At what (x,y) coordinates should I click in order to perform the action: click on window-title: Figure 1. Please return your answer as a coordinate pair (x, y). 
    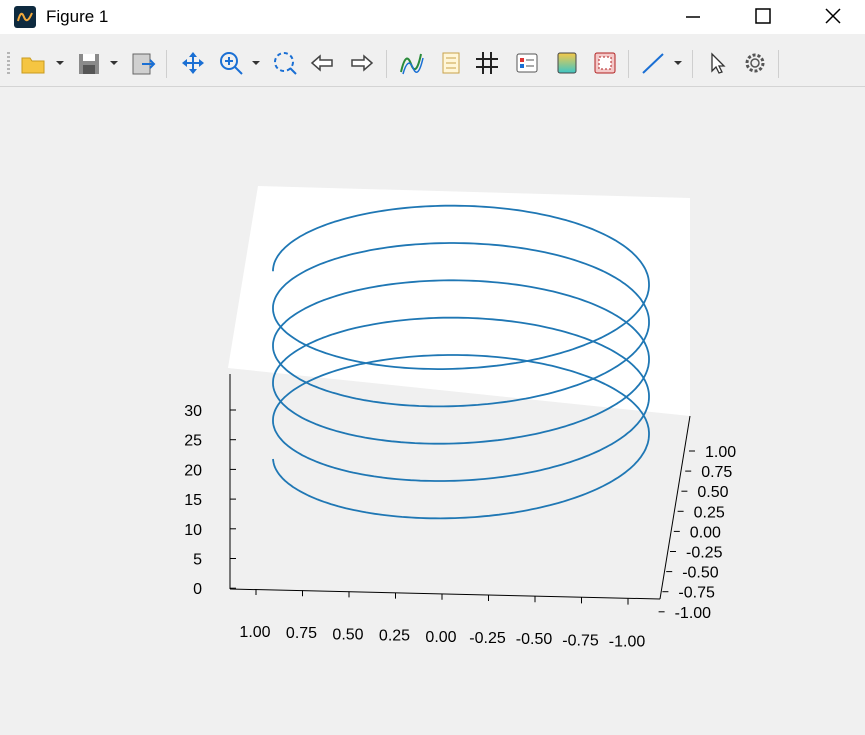
    Looking at the image, I should click on (77, 16).